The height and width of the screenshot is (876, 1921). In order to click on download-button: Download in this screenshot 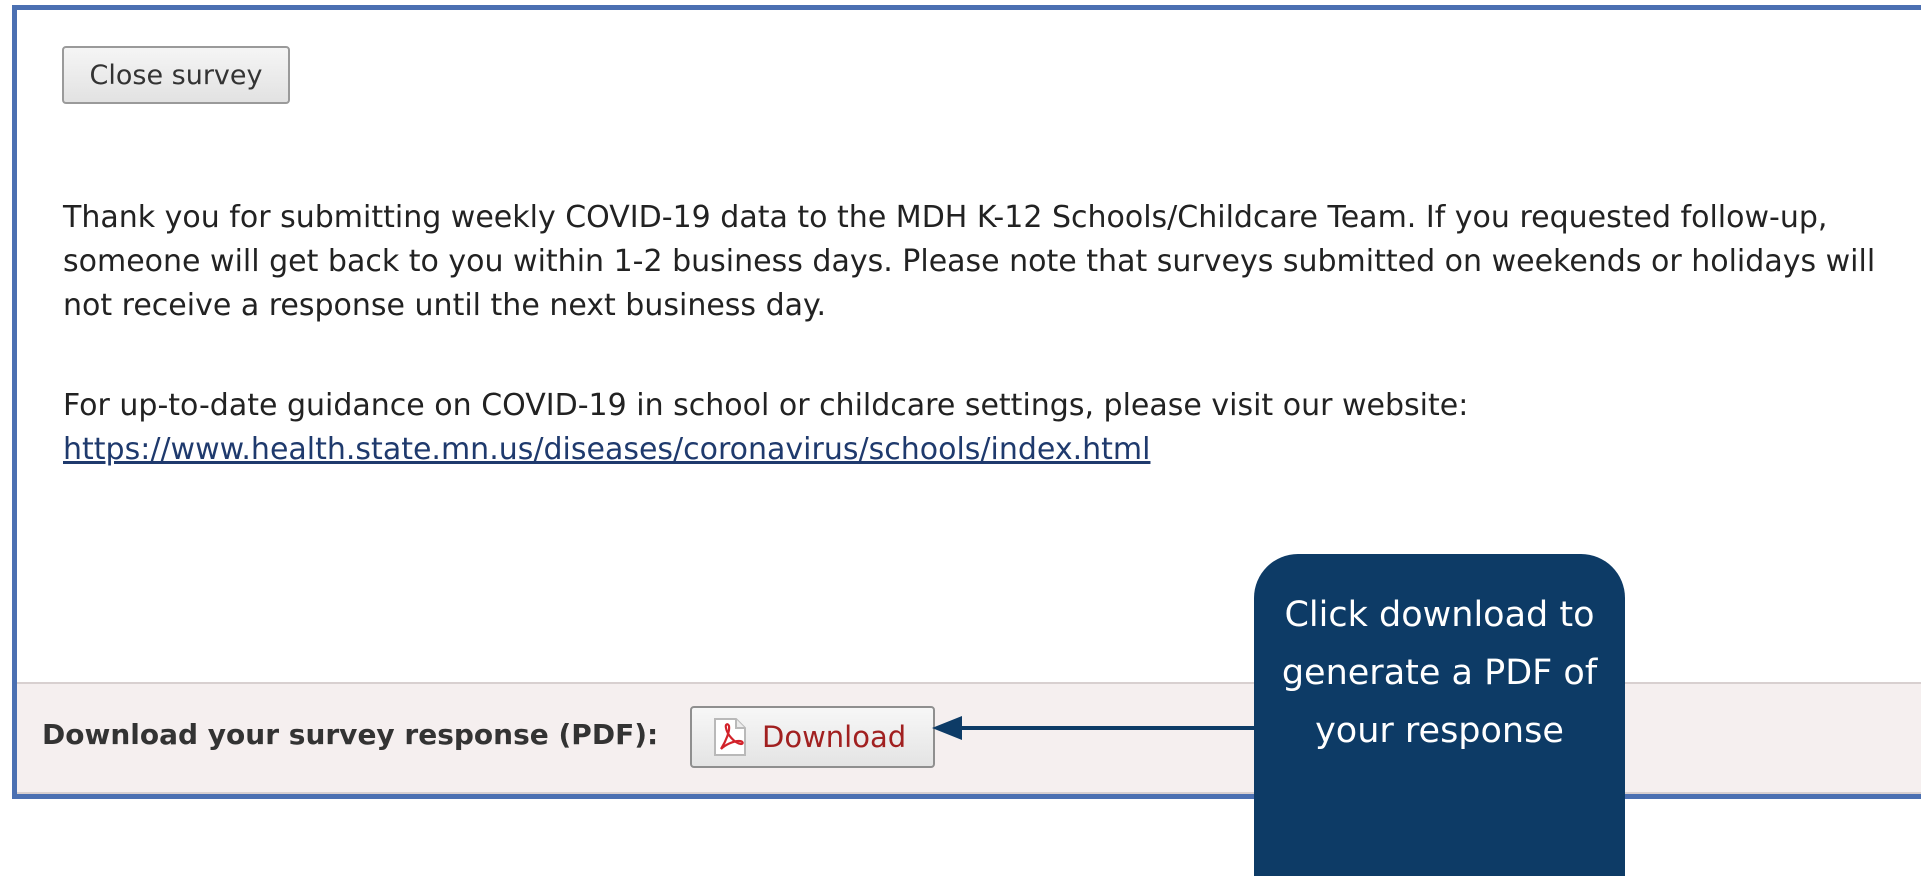, I will do `click(812, 737)`.